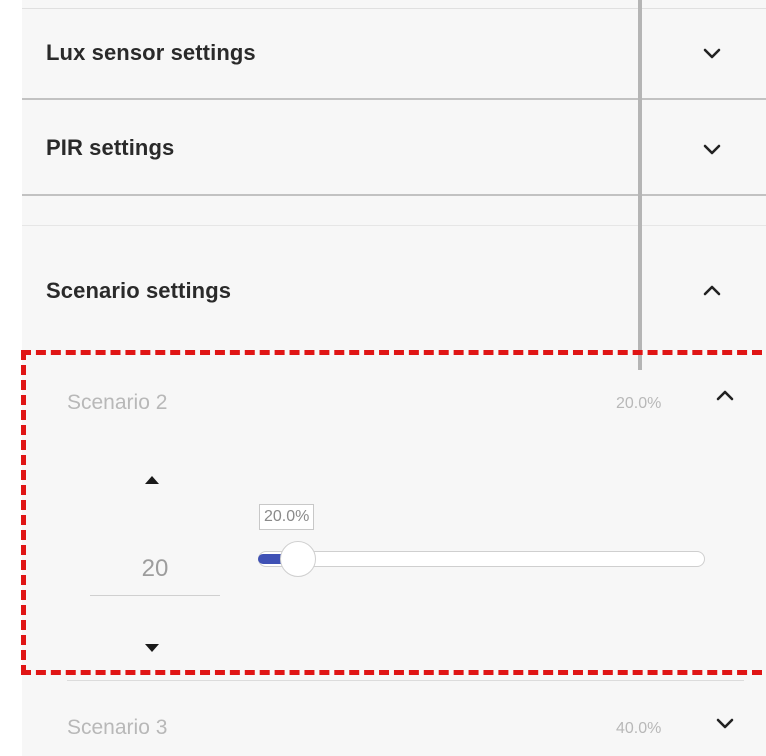 The height and width of the screenshot is (756, 766). I want to click on triangle-up-icon, so click(152, 480).